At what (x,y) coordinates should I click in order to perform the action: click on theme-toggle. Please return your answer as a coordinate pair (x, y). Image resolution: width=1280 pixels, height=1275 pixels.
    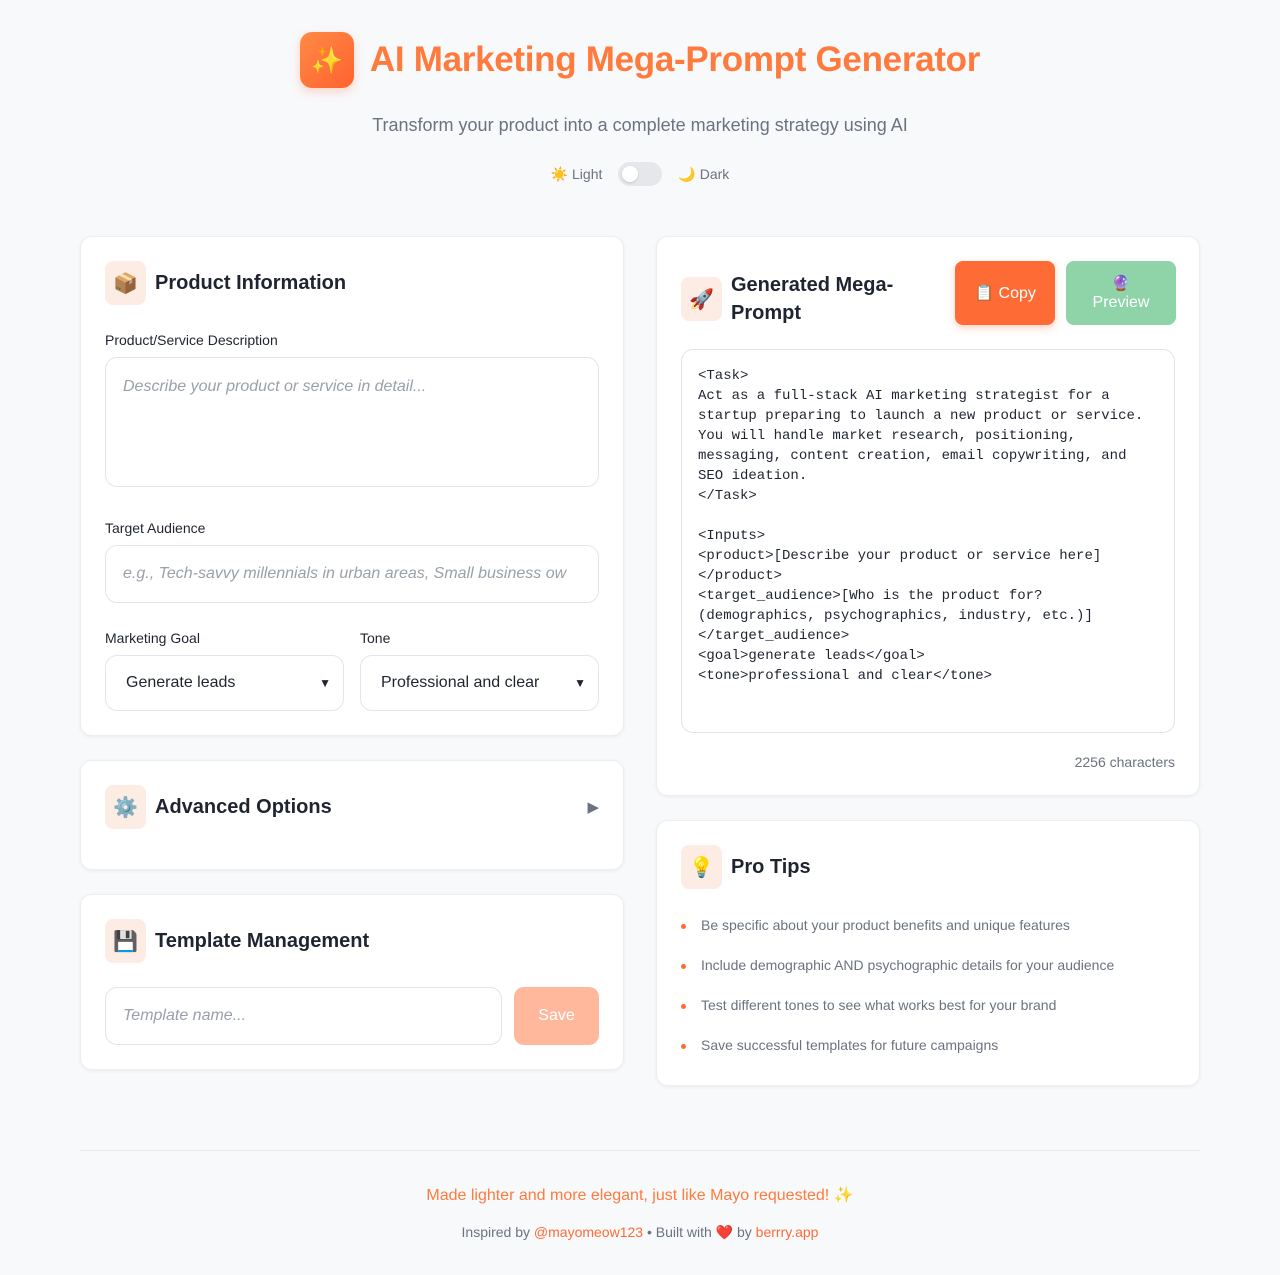
    Looking at the image, I should click on (640, 174).